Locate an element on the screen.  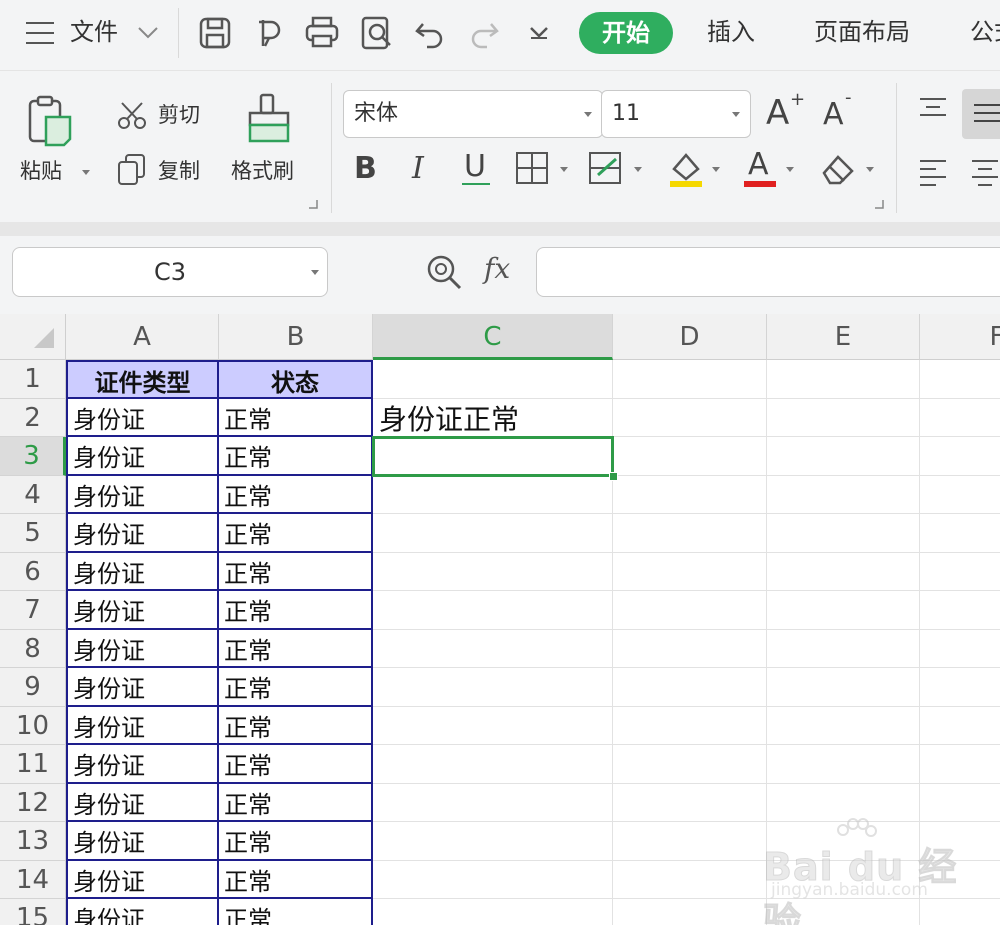
cell-c10 is located at coordinates (493, 725).